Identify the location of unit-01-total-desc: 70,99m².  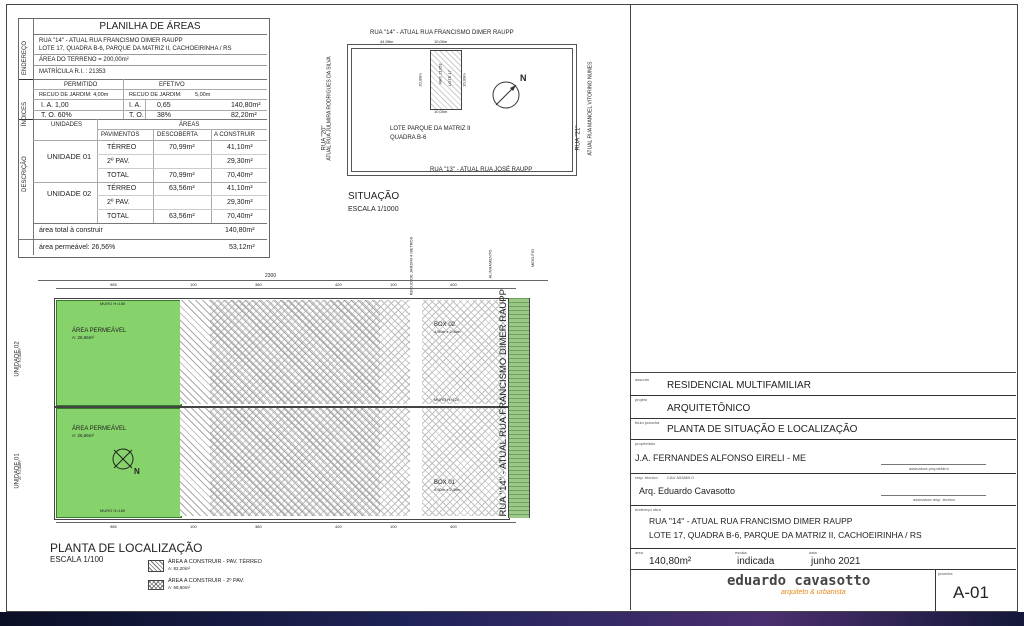
(182, 175).